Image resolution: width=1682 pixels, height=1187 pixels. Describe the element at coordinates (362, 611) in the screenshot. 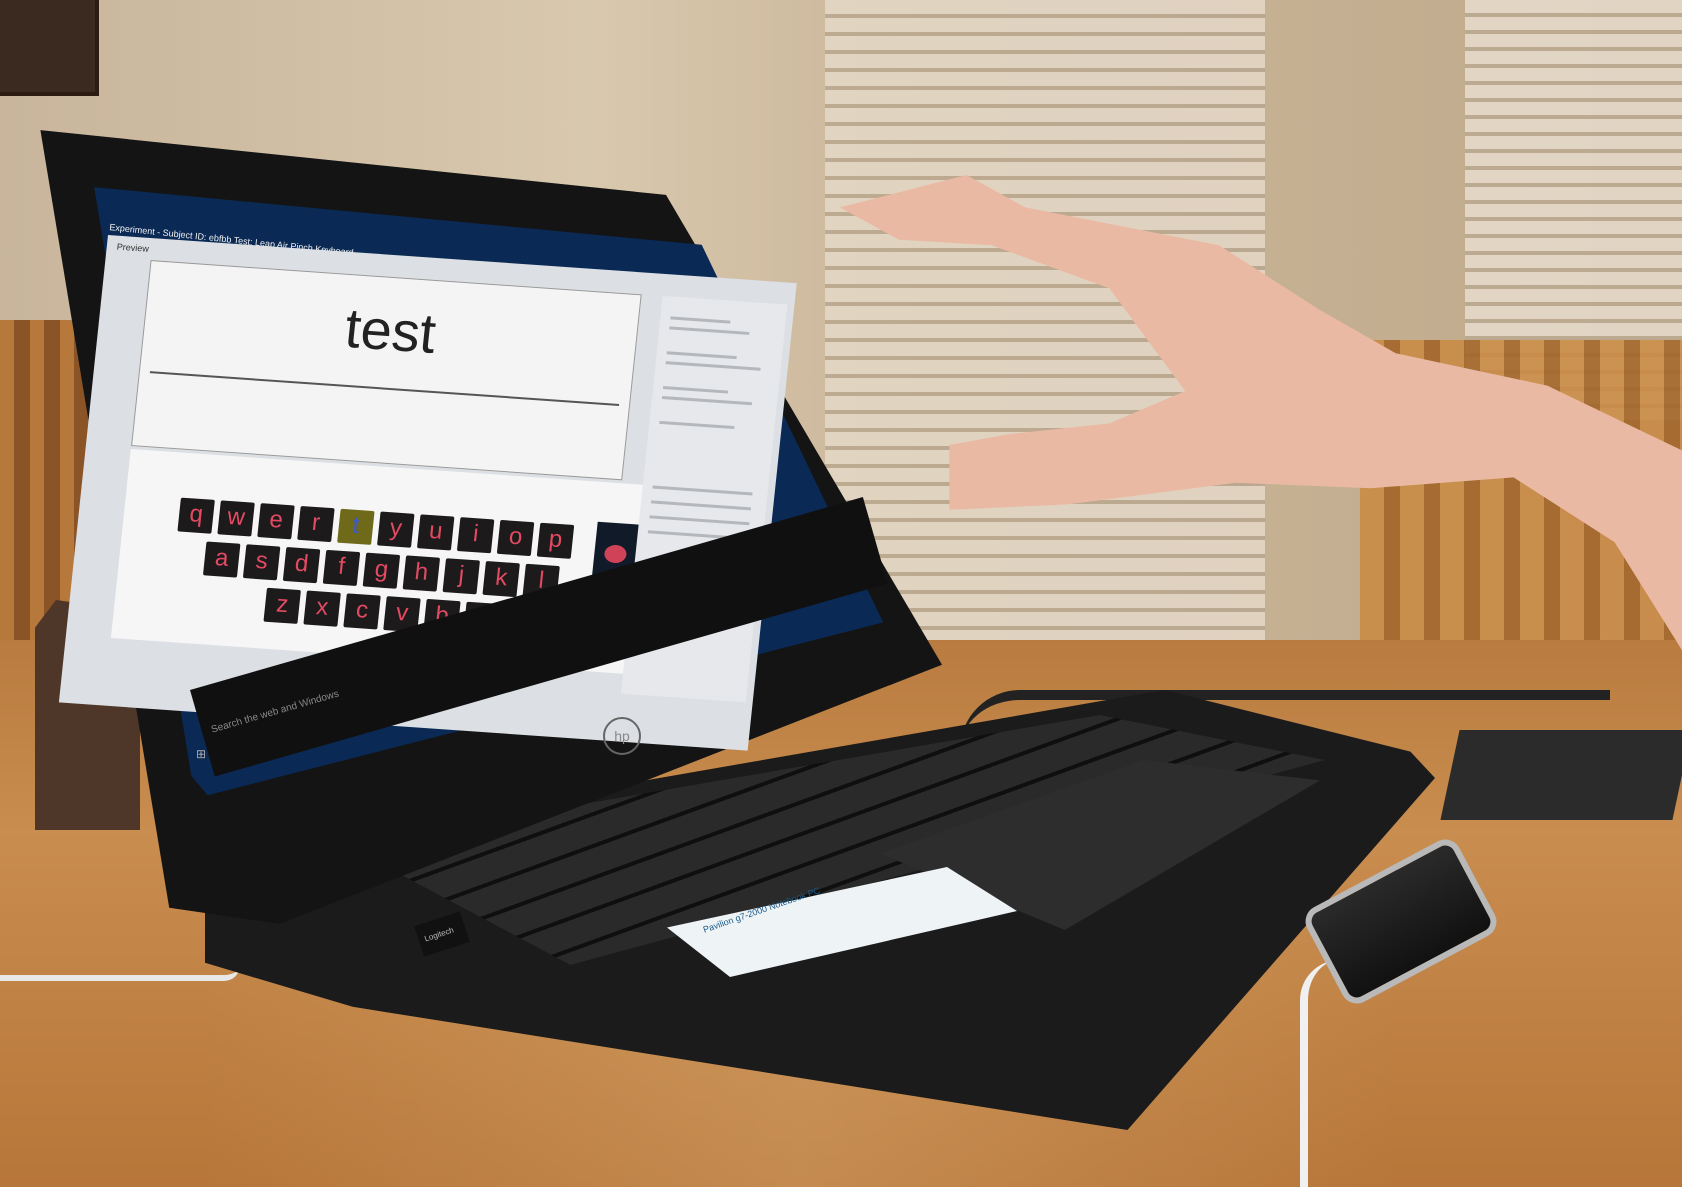

I see `key-c: c` at that location.